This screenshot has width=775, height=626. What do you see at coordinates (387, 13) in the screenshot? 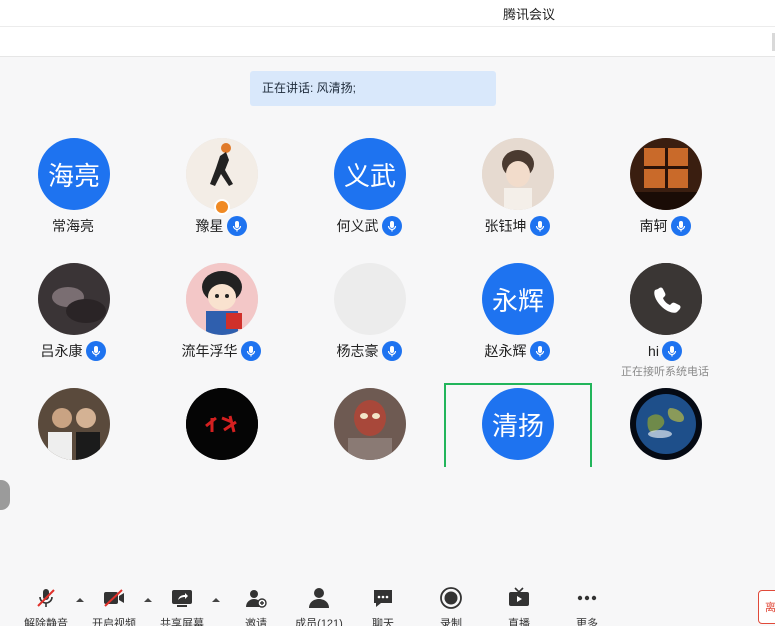
I see `title-bar: 腾讯会议` at bounding box center [387, 13].